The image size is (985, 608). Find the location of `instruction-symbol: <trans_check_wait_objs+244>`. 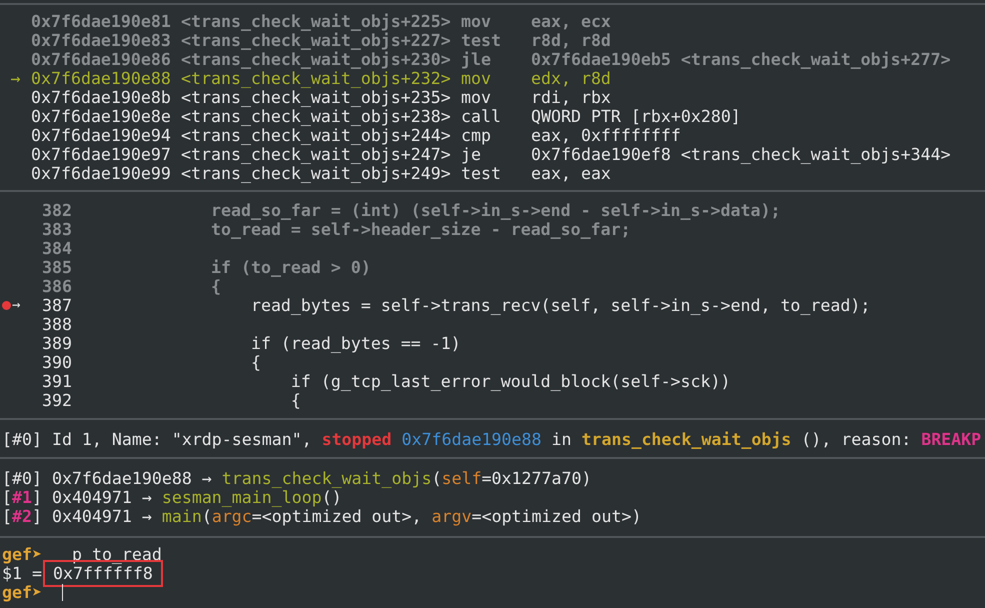

instruction-symbol: <trans_check_wait_objs+244> is located at coordinates (316, 135).